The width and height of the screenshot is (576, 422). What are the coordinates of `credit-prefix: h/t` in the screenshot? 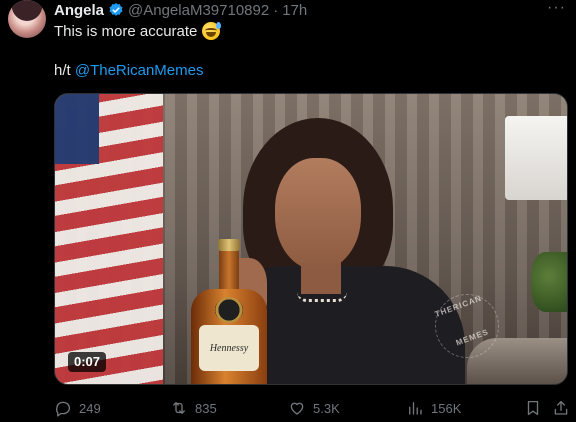 It's located at (62, 70).